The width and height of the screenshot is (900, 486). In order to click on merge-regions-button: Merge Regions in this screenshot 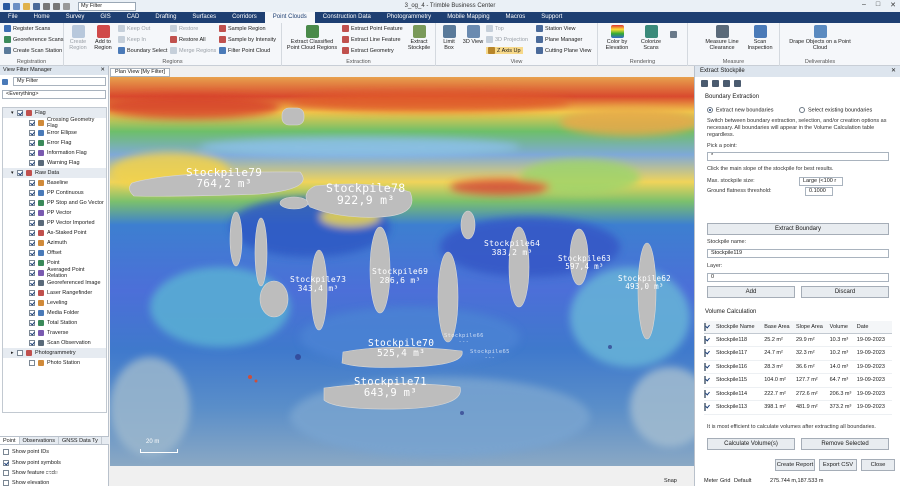, I will do `click(193, 50)`.